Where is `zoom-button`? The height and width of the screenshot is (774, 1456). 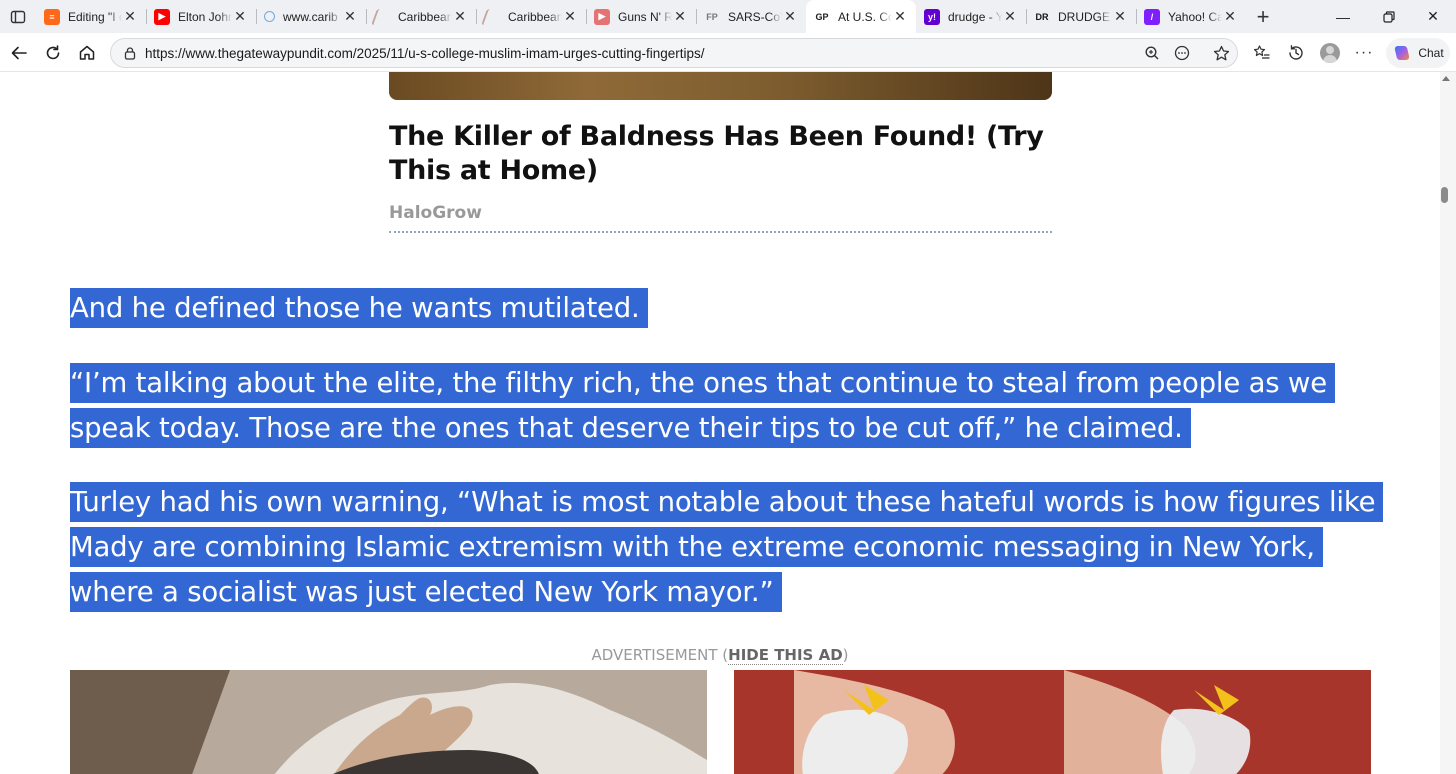
zoom-button is located at coordinates (1152, 53).